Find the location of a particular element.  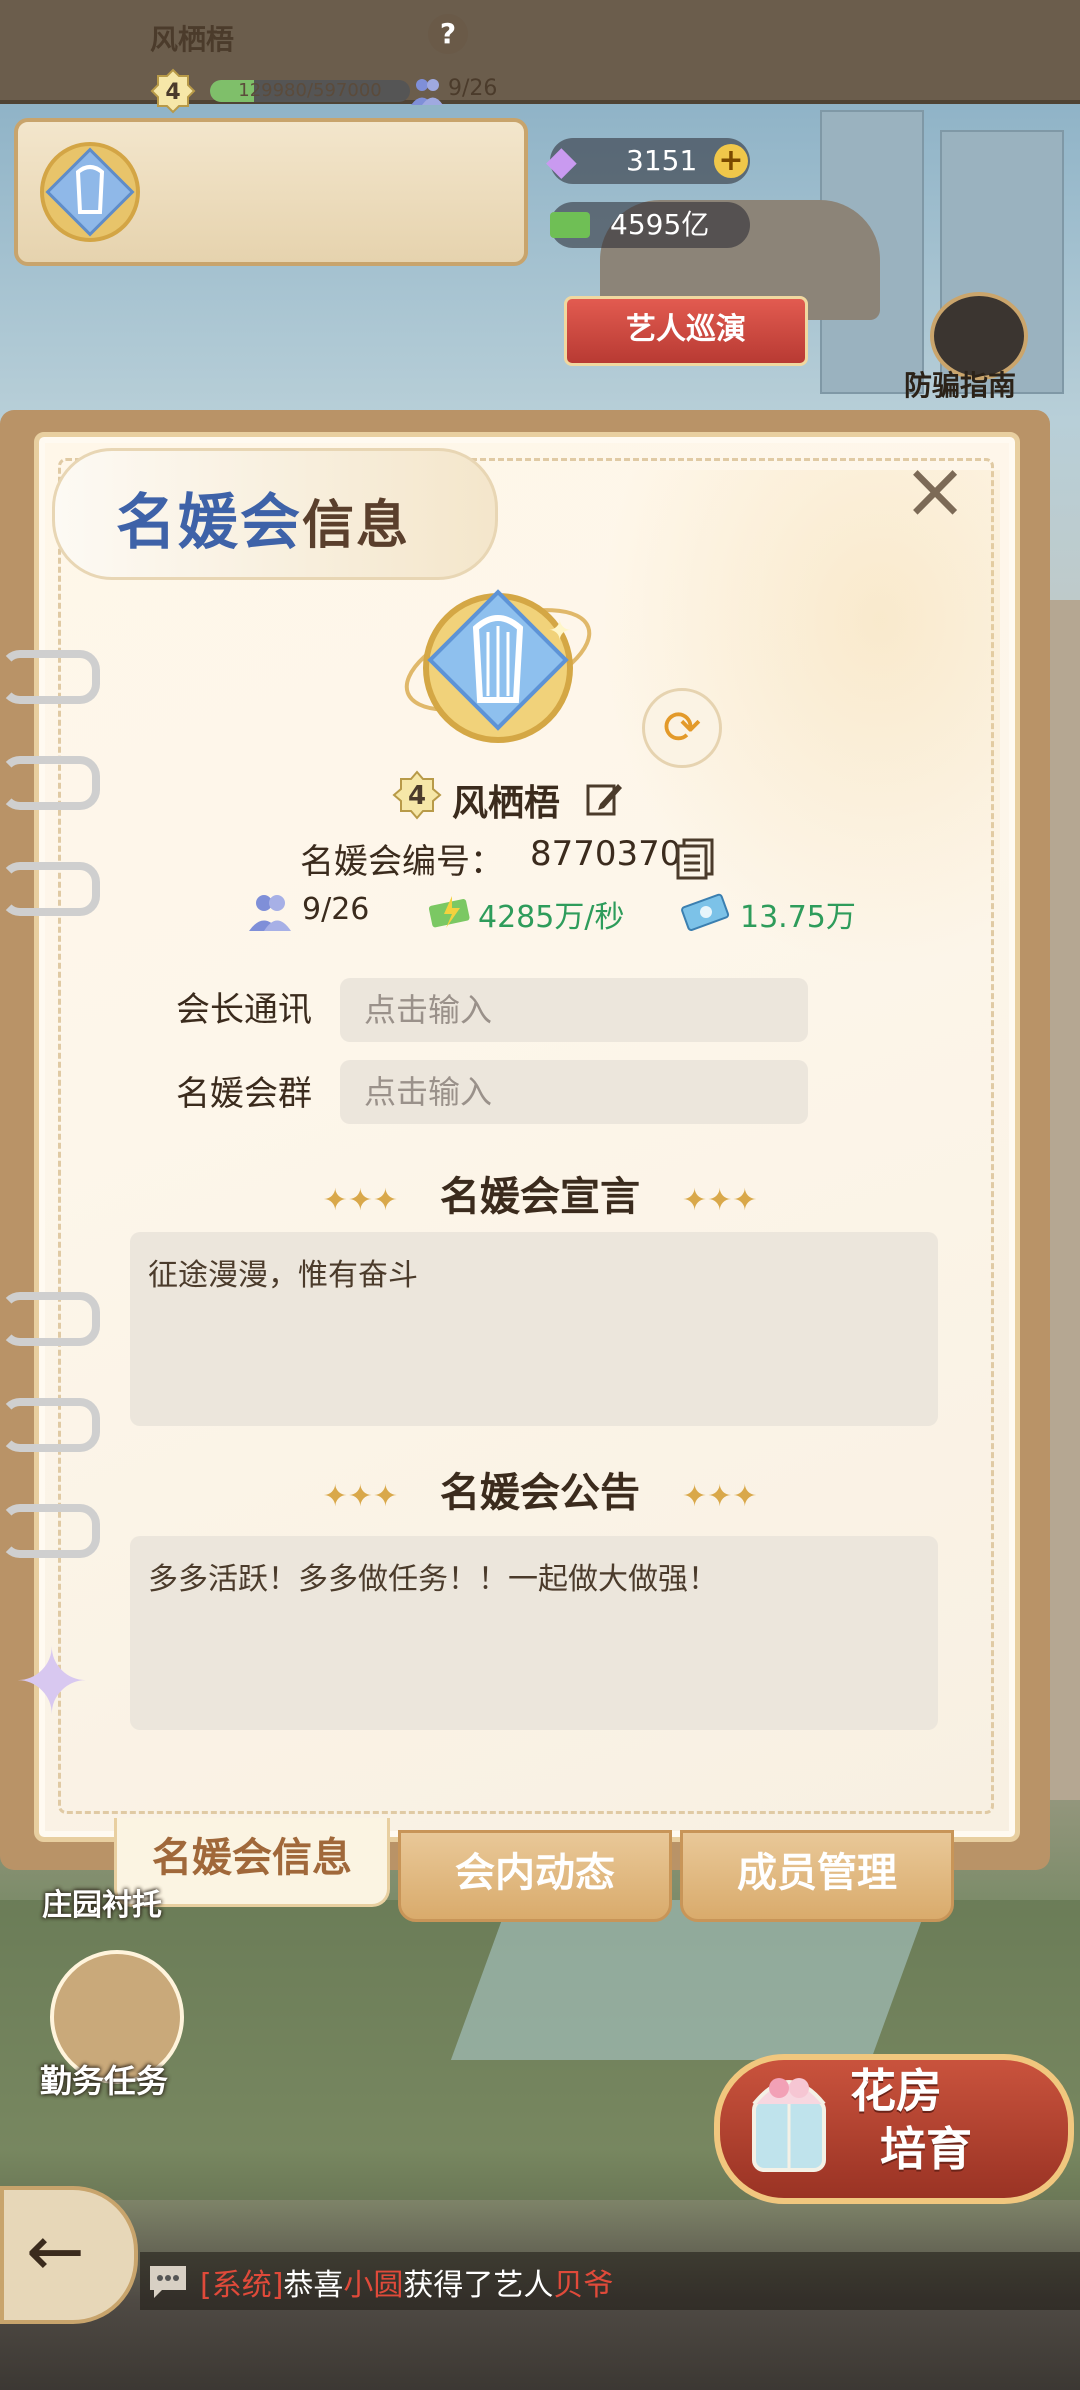

cash-icon is located at coordinates (570, 225).